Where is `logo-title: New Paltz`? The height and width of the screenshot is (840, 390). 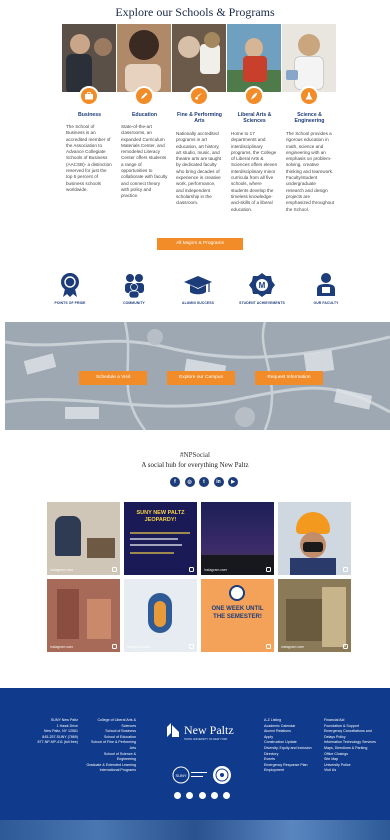
logo-title: New Paltz is located at coordinates (209, 730).